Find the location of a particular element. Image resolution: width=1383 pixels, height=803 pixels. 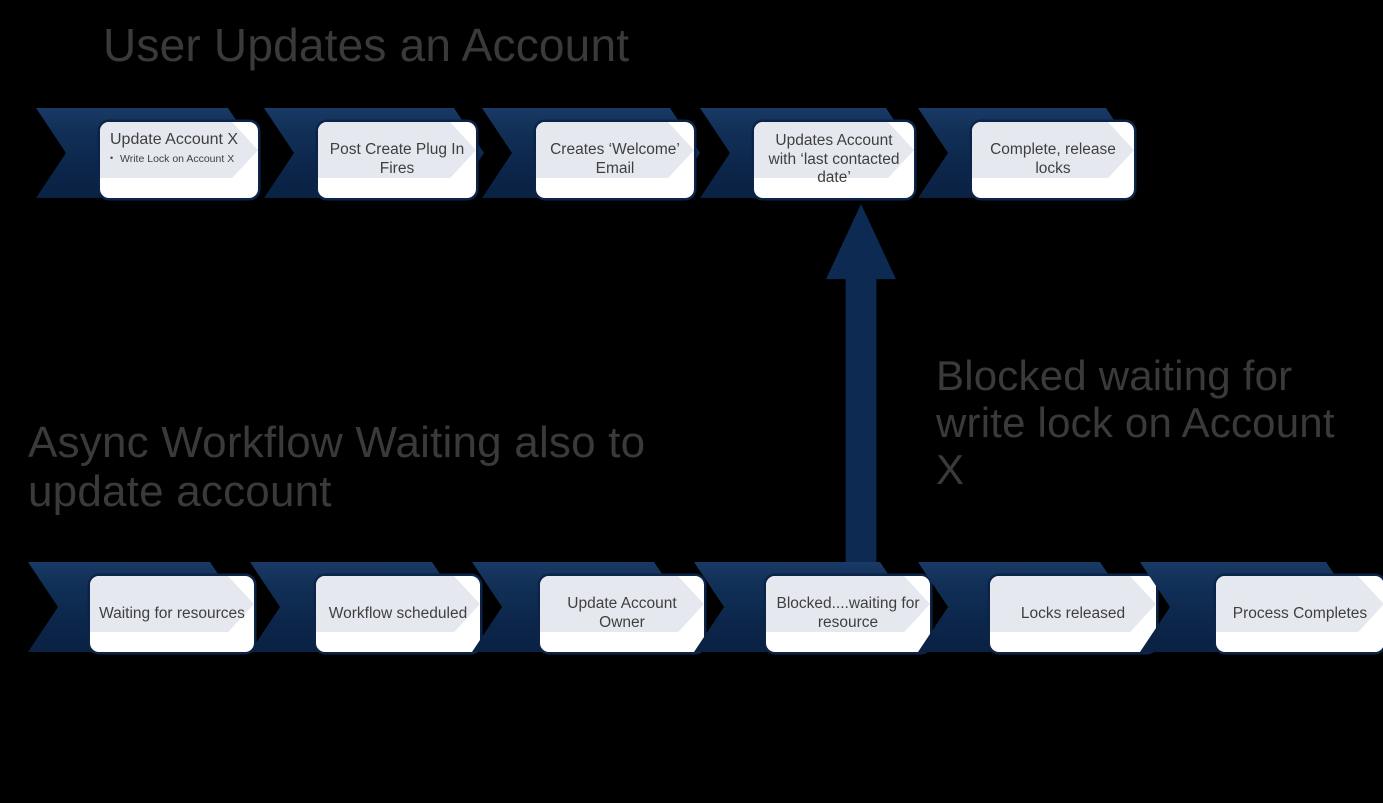

step-card: Workflow scheduled is located at coordinates (398, 614).